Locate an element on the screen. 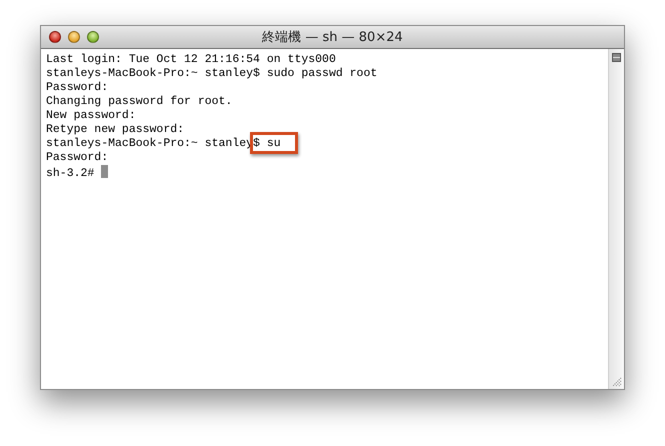  terminal-line: Retype new password: is located at coordinates (115, 129).